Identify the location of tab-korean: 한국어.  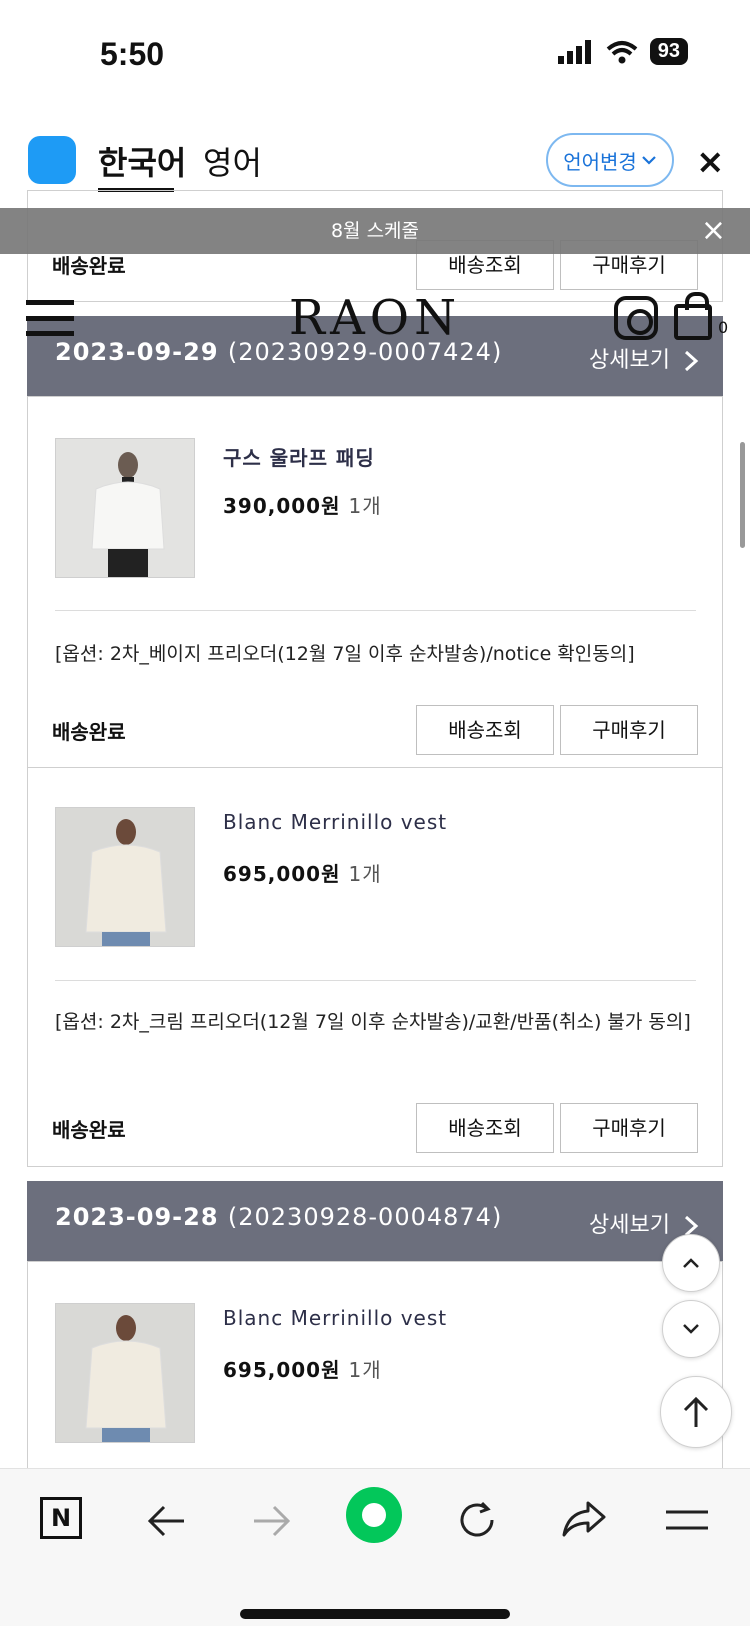
(142, 161).